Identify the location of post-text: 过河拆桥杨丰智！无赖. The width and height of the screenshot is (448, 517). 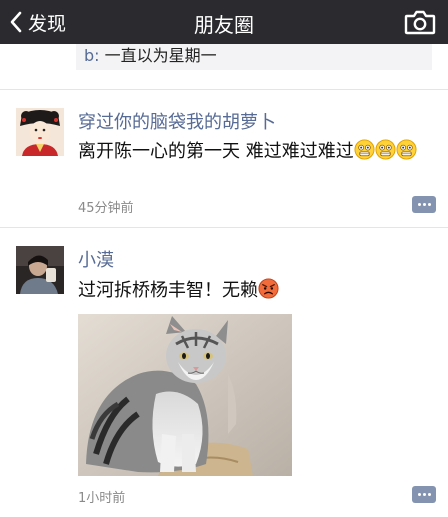
(255, 291).